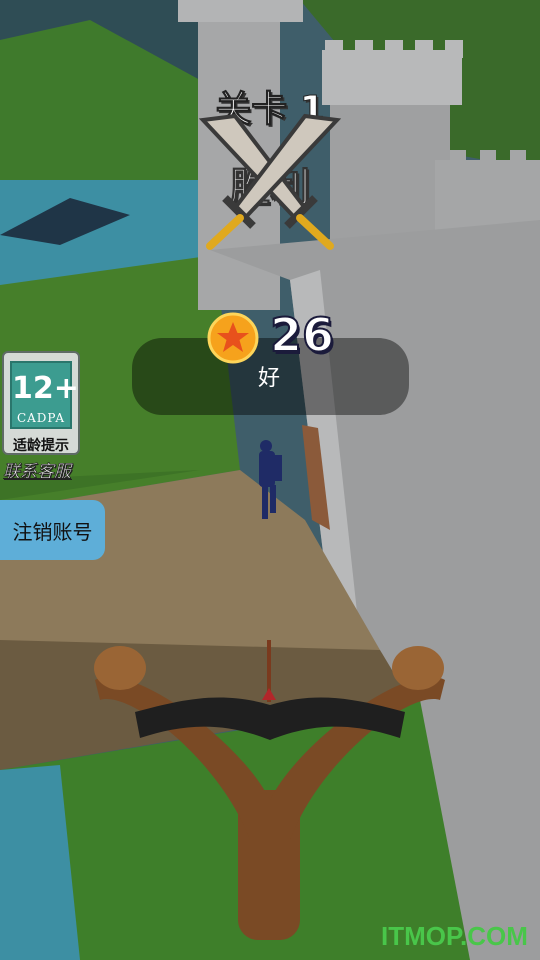 This screenshot has width=540, height=960. I want to click on watermark: ITMOP.COM, so click(454, 936).